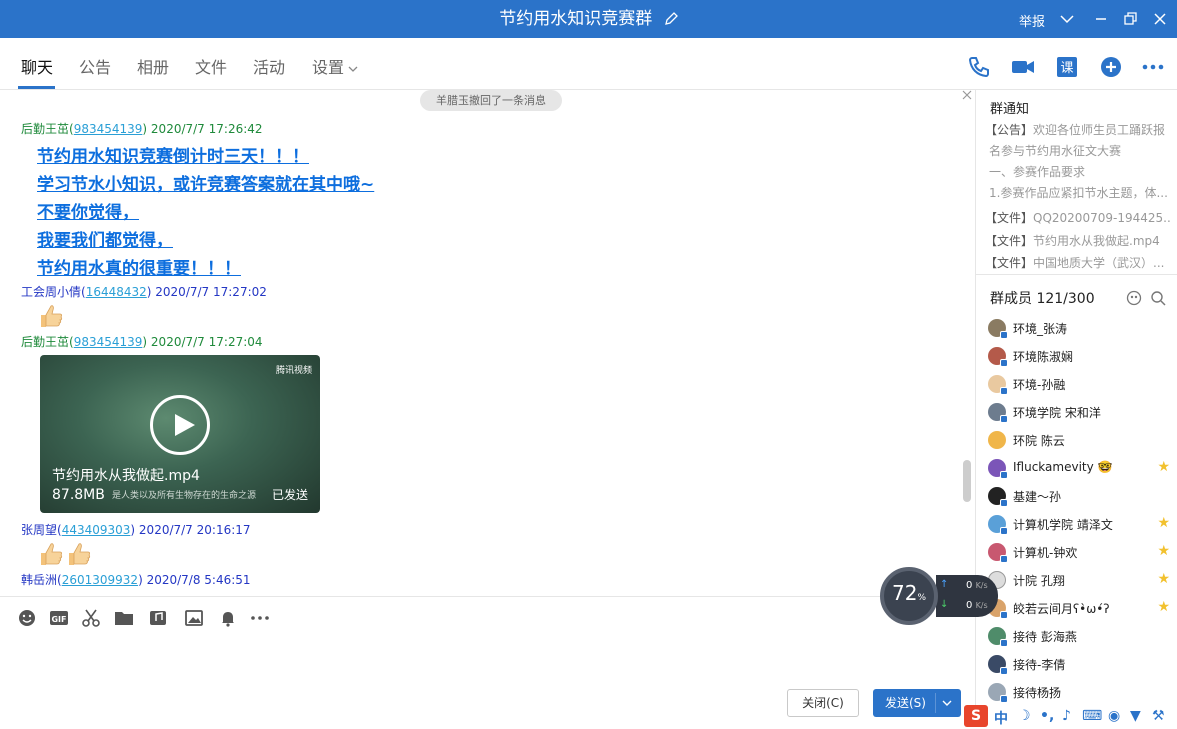 The image size is (1177, 729). I want to click on tab-settings: 设置, so click(328, 68).